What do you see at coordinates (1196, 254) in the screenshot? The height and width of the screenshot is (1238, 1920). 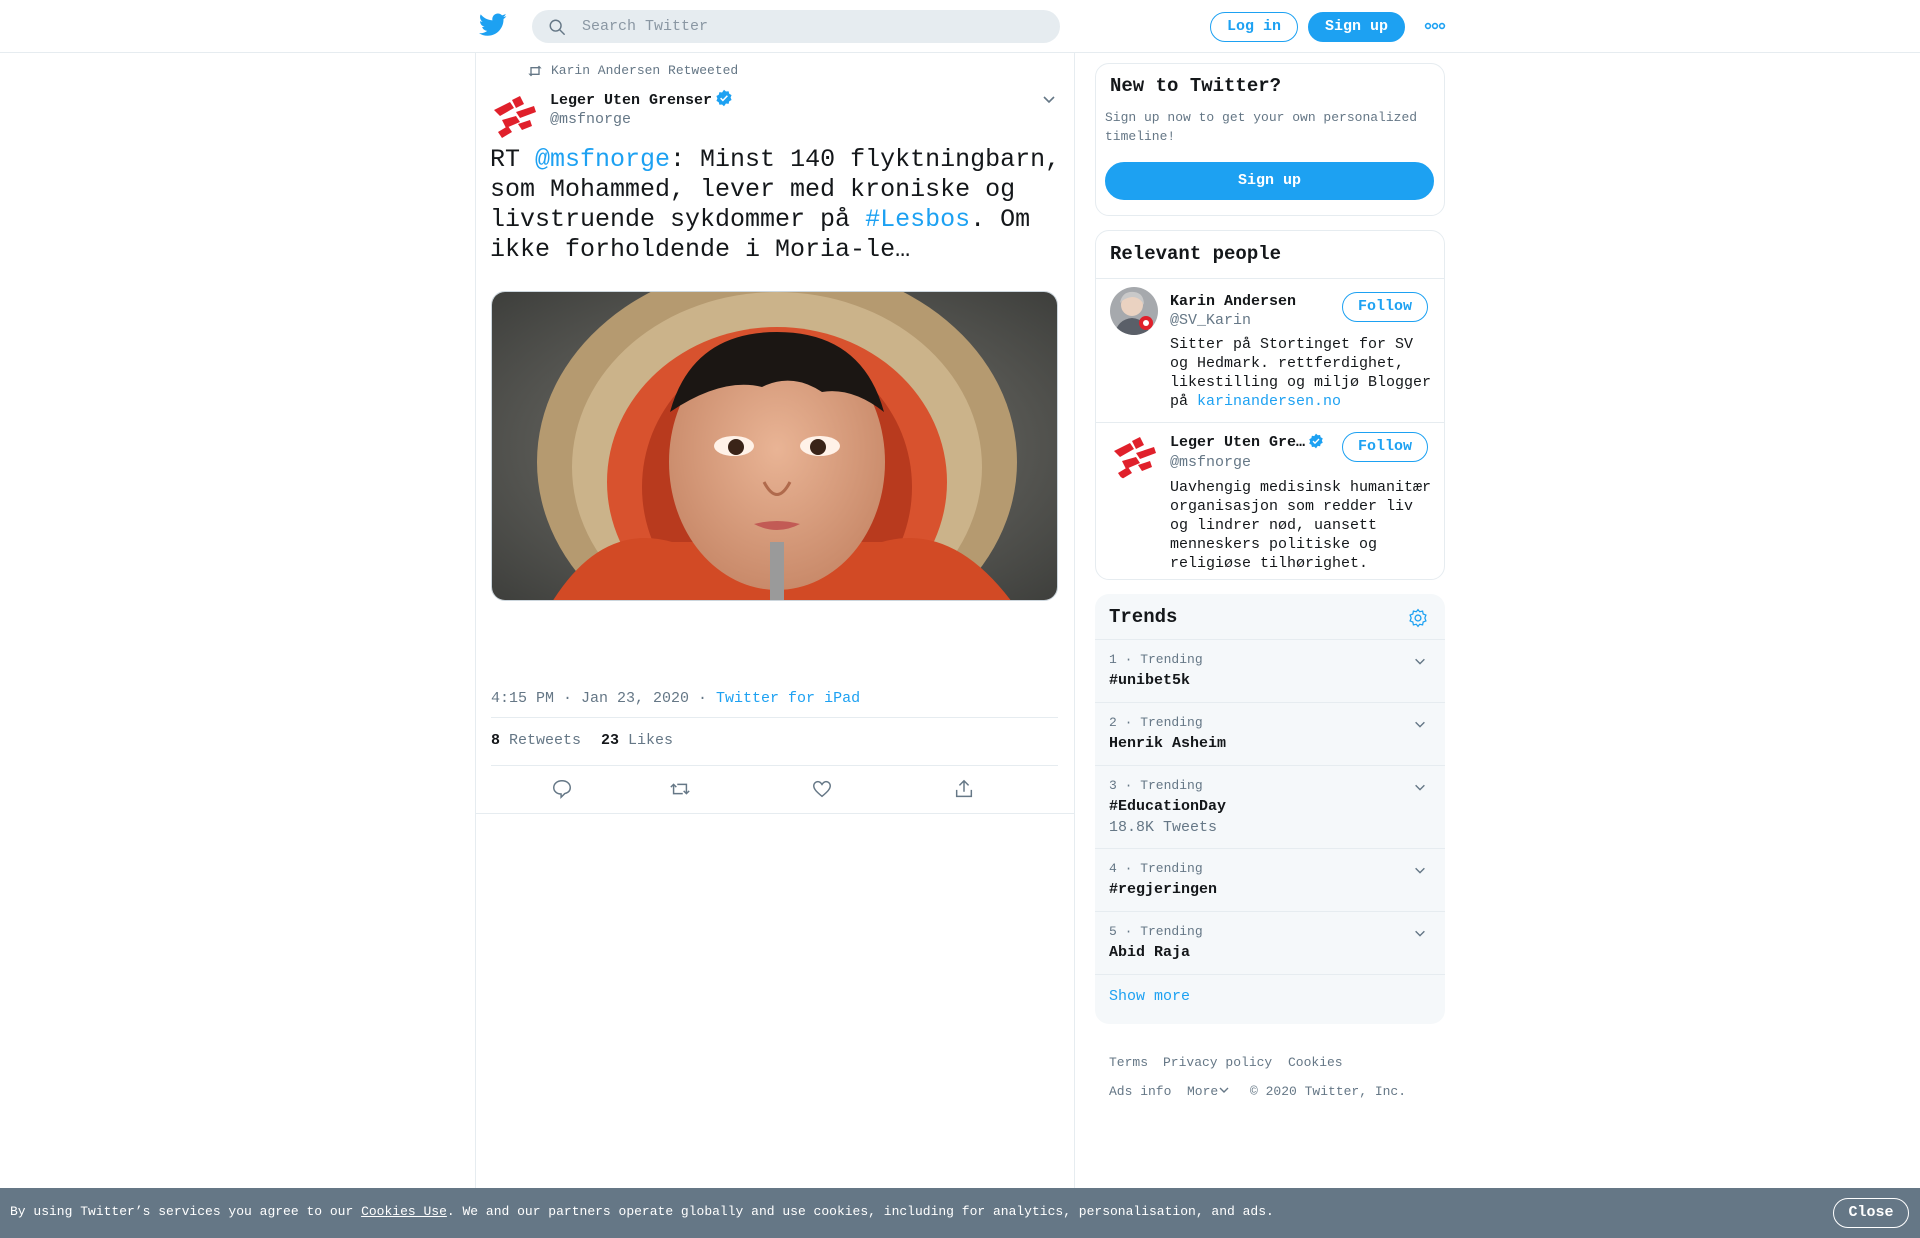 I see `relevant-people-title: Relevant people` at bounding box center [1196, 254].